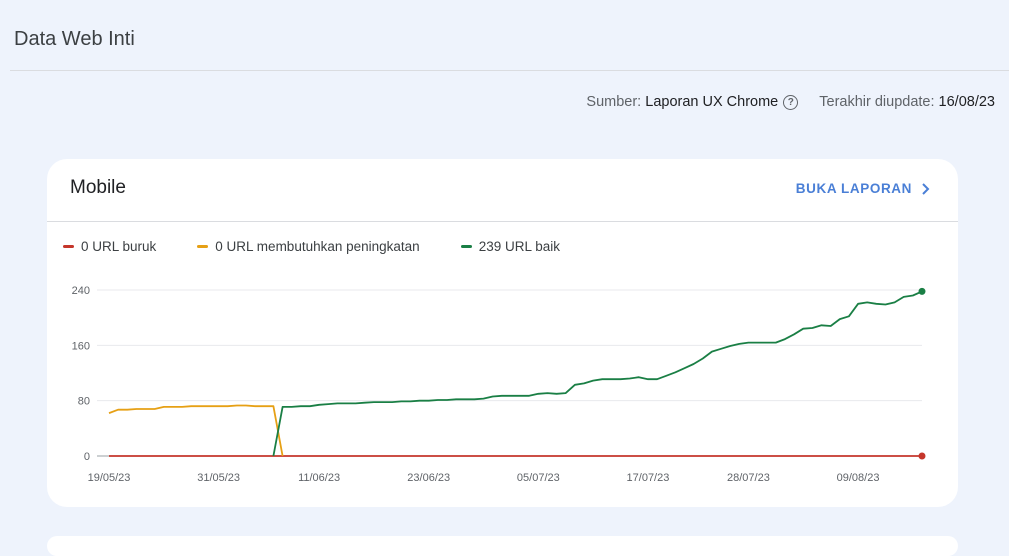  What do you see at coordinates (87, 457) in the screenshot?
I see `y-tick-label: 0` at bounding box center [87, 457].